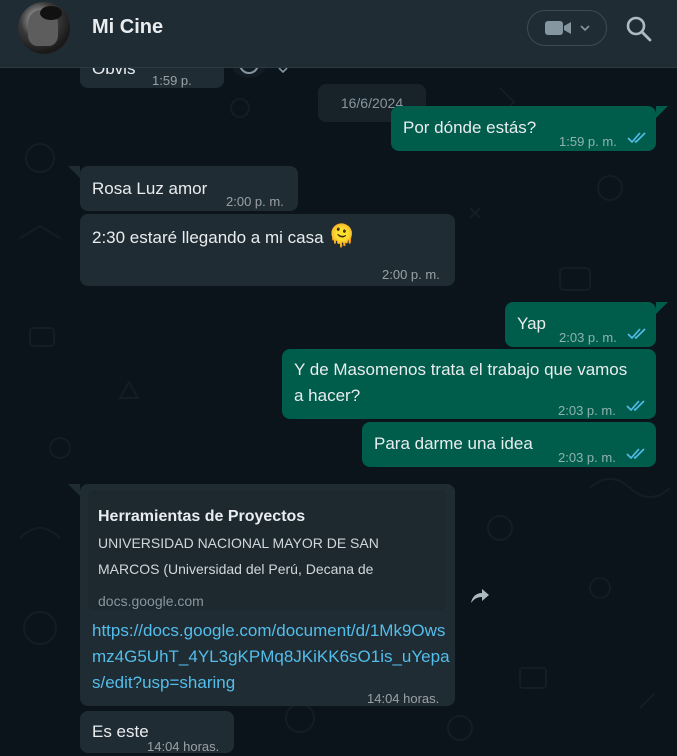 Image resolution: width=677 pixels, height=756 pixels. I want to click on message-bubble-incoming: Es este 14:04 horas., so click(157, 732).